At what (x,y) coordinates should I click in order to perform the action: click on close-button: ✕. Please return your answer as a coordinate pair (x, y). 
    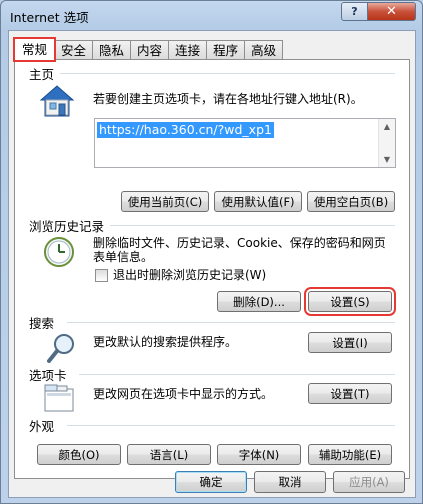
    Looking at the image, I should click on (391, 11).